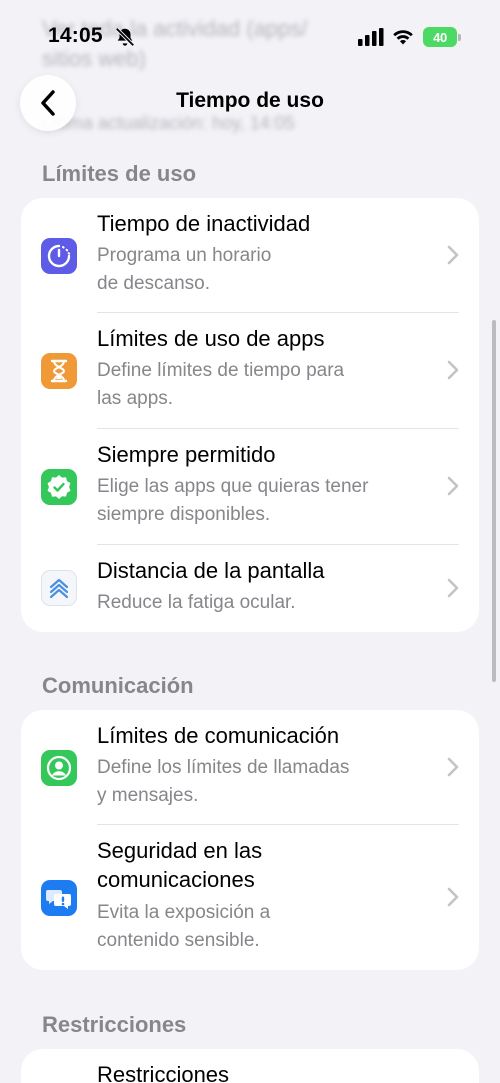 This screenshot has height=1083, width=500. What do you see at coordinates (59, 487) in the screenshot?
I see `checkmark-seal-icon` at bounding box center [59, 487].